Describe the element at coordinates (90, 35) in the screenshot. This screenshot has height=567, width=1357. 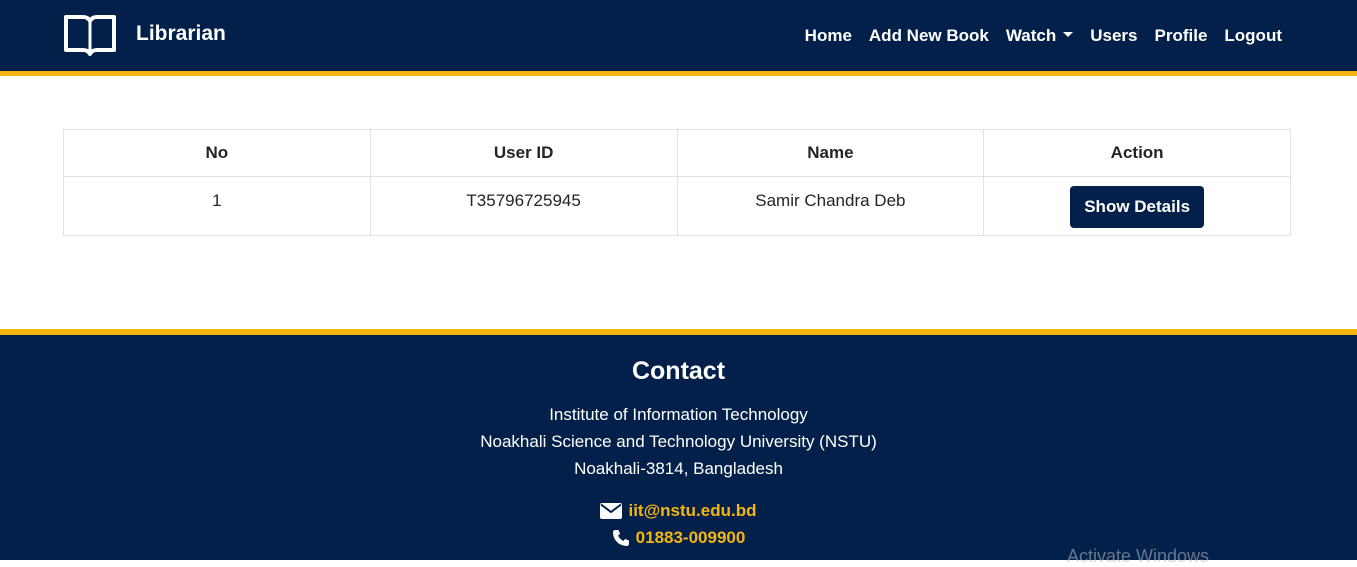
I see `open-book-icon` at that location.